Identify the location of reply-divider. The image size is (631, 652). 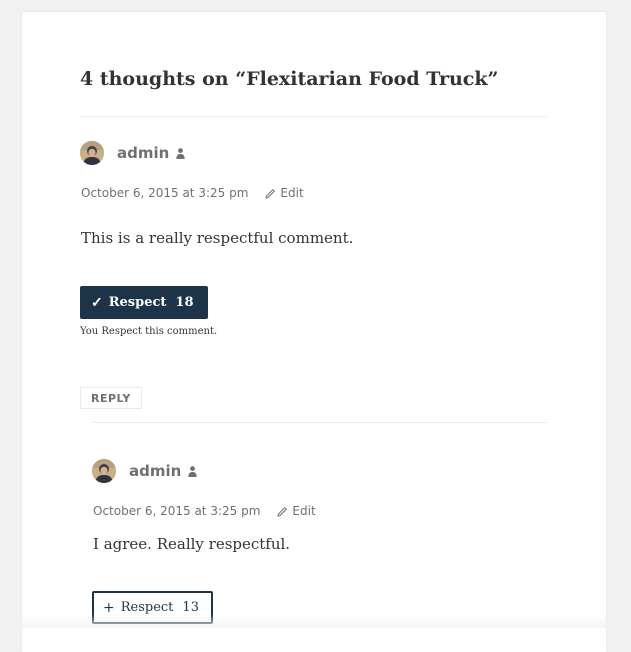
(319, 422).